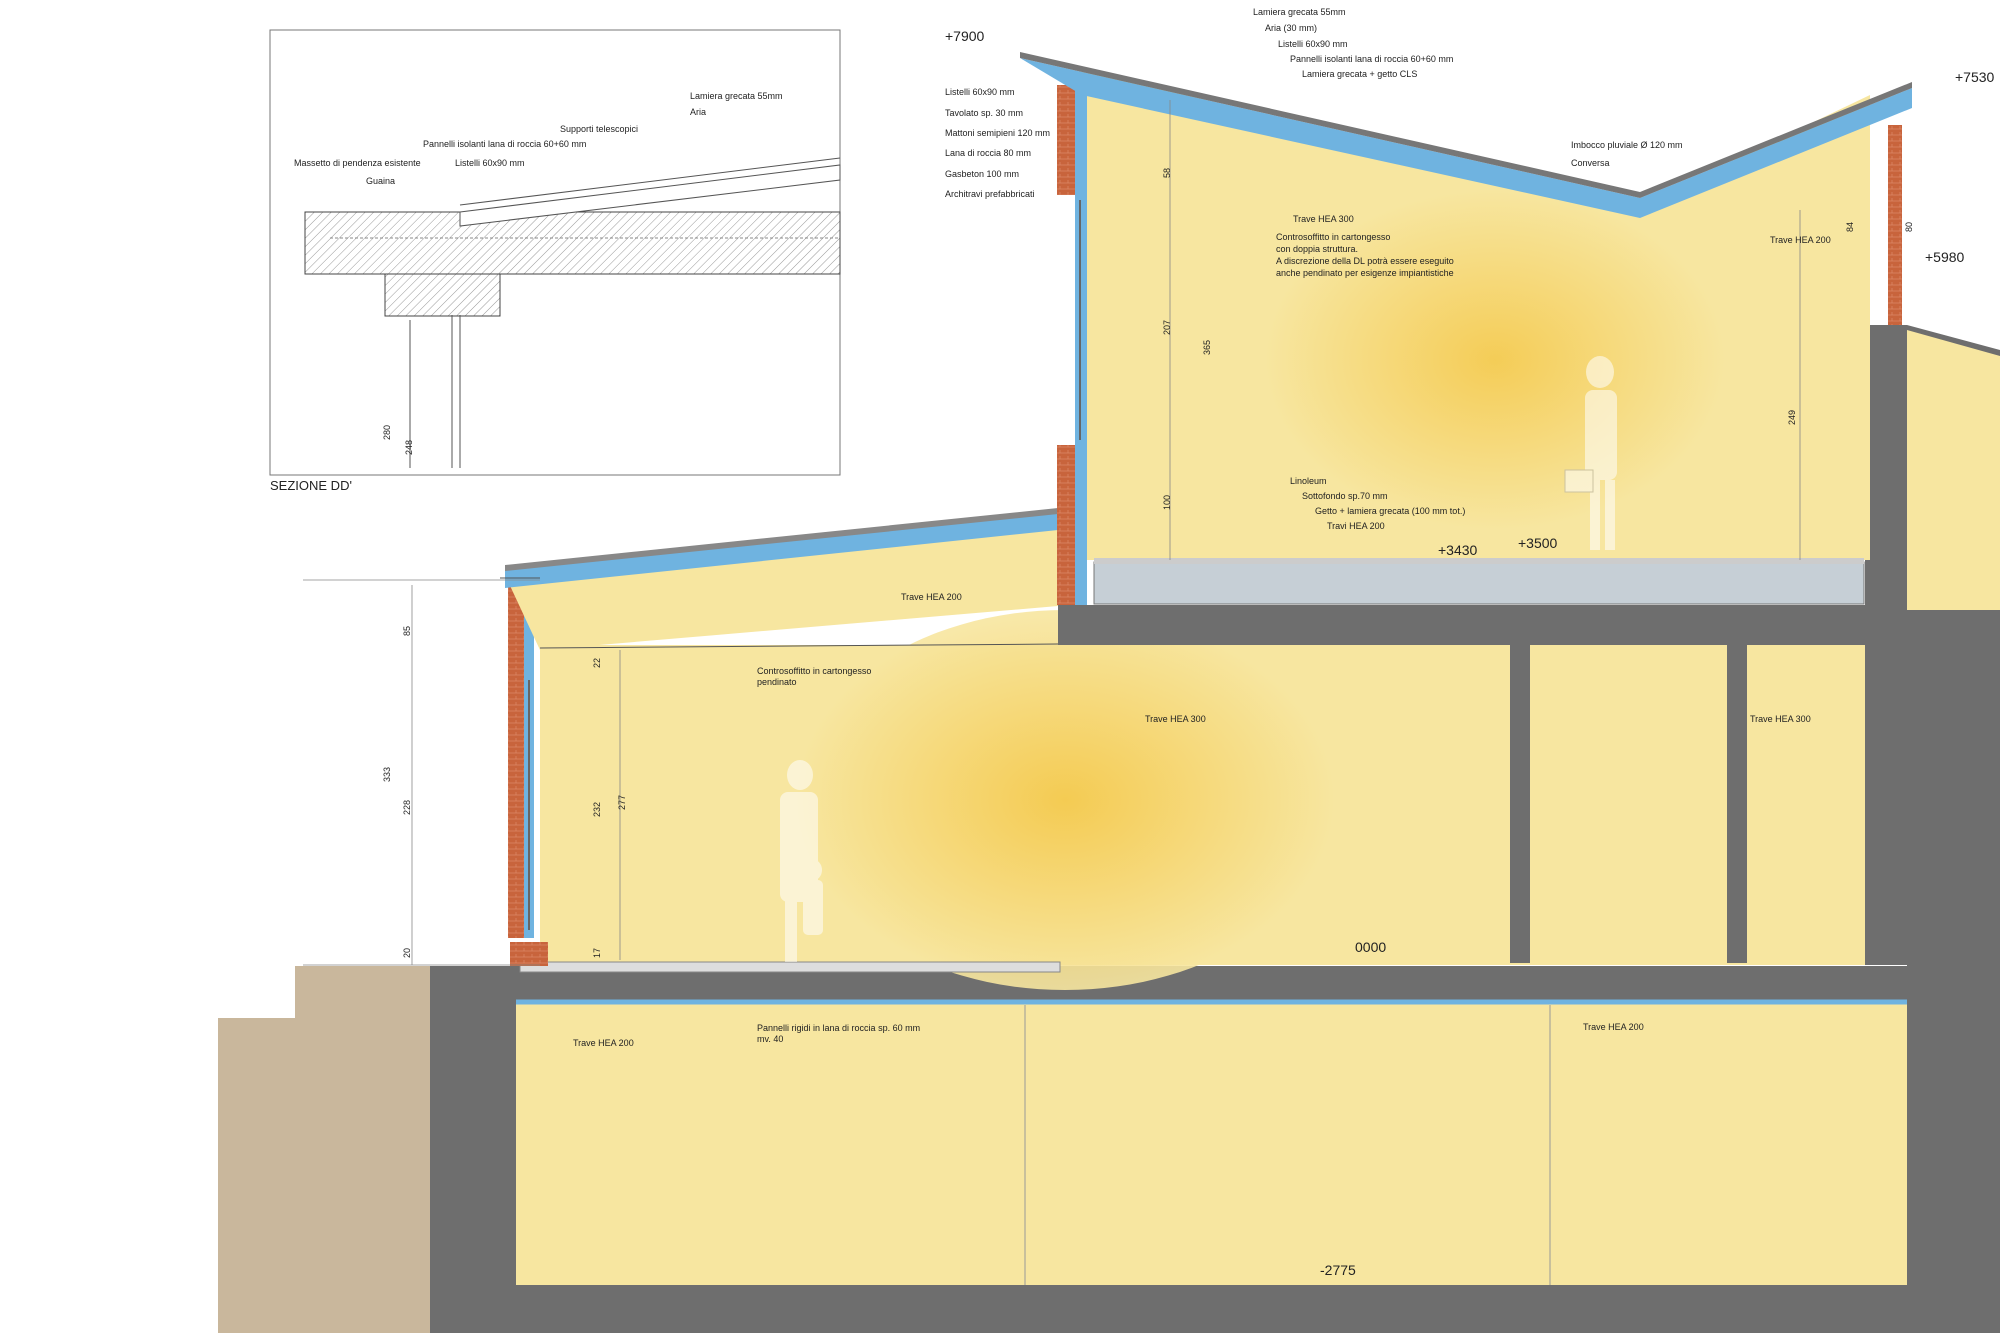 The image size is (2000, 1338). What do you see at coordinates (1390, 511) in the screenshot?
I see `label-slab: Getto + lamiera grecata (100 mm tot.)` at bounding box center [1390, 511].